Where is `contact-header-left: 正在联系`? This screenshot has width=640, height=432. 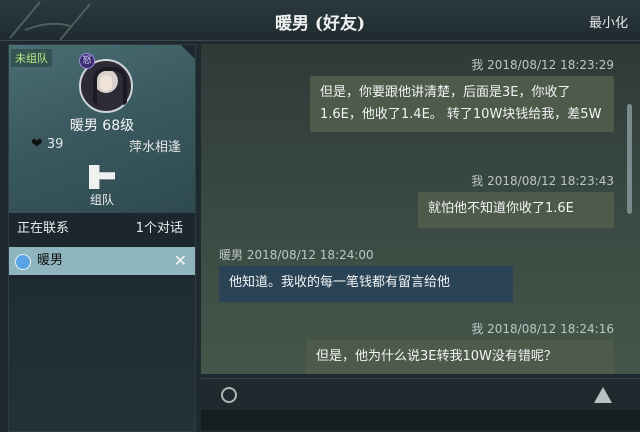
contact-header-left: 正在联系 is located at coordinates (43, 228).